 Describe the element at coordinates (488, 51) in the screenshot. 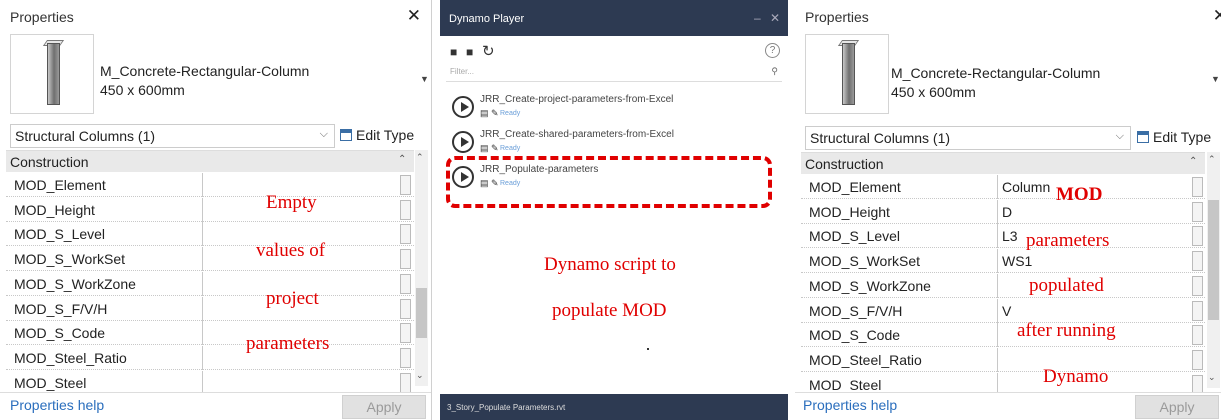

I see `refresh-icon: ↻` at that location.